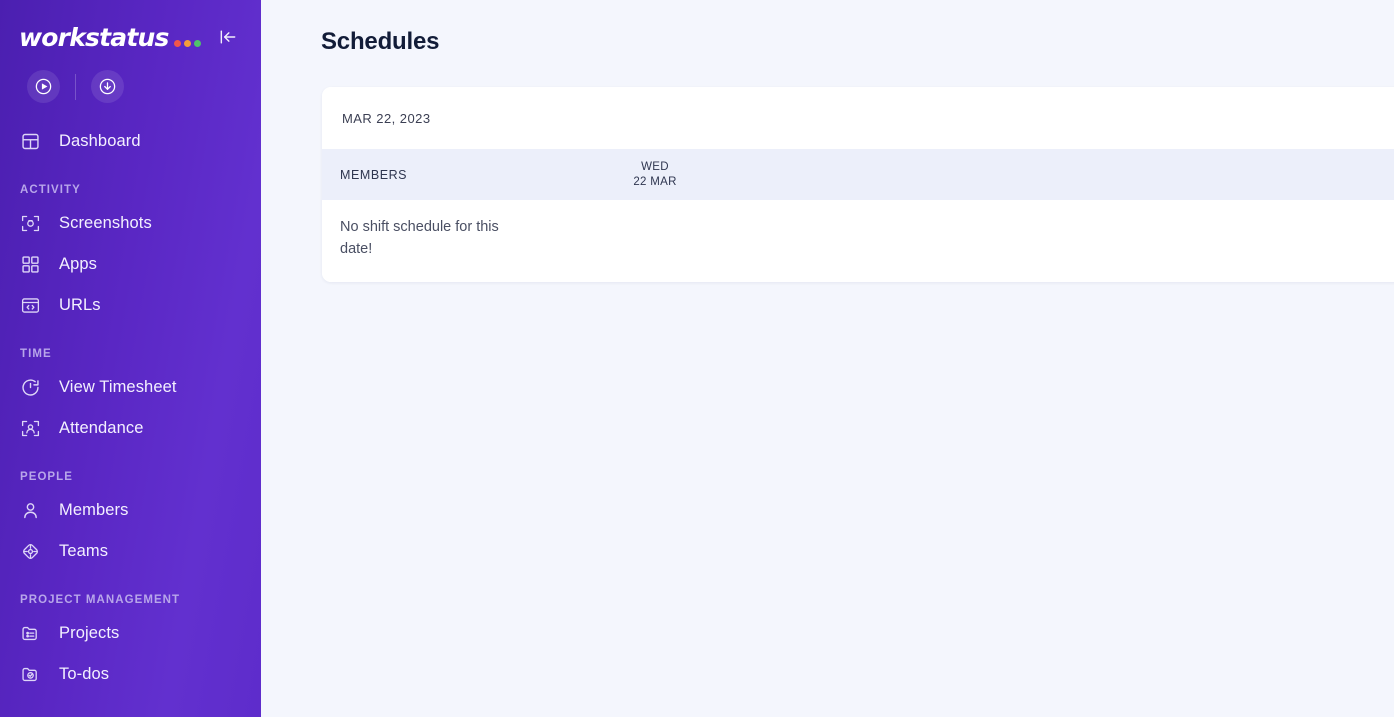  What do you see at coordinates (380, 41) in the screenshot?
I see `page-title: Schedules` at bounding box center [380, 41].